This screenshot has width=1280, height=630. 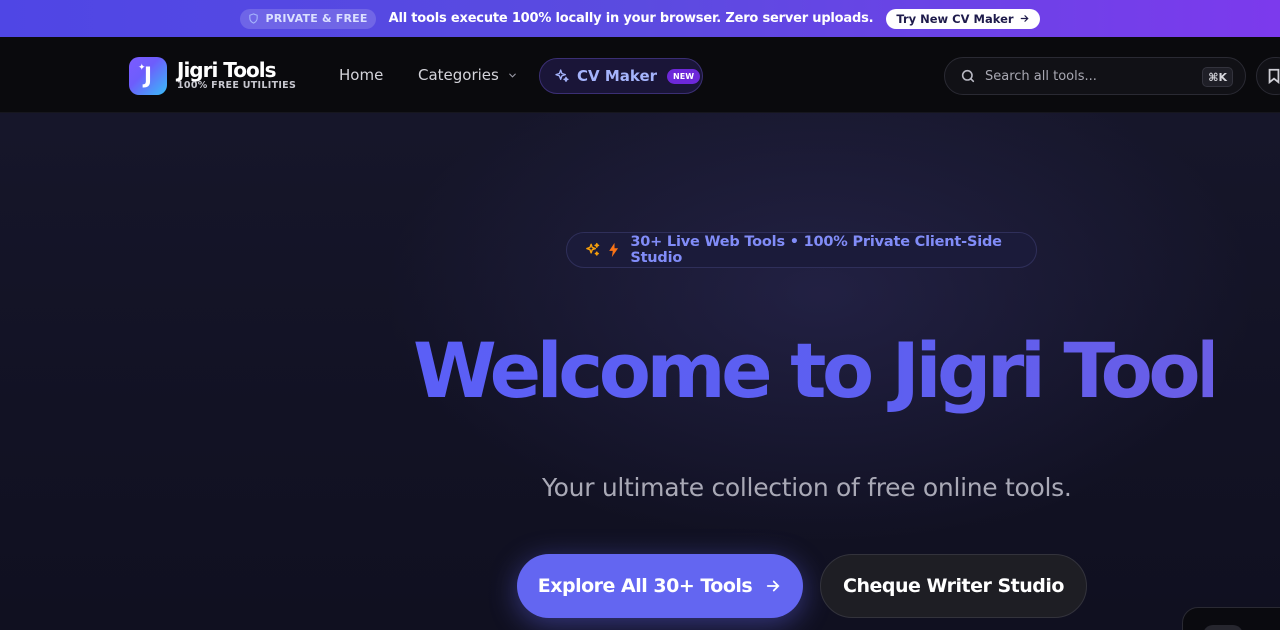 I want to click on new-badge: NEW, so click(x=684, y=76).